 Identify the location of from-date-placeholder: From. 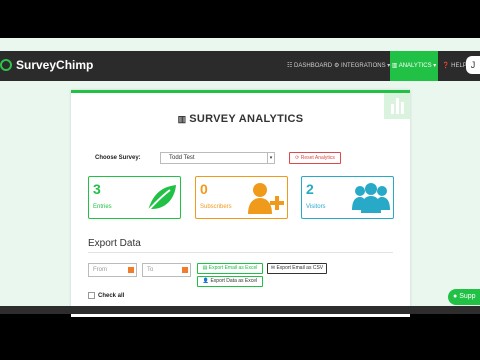
(100, 270).